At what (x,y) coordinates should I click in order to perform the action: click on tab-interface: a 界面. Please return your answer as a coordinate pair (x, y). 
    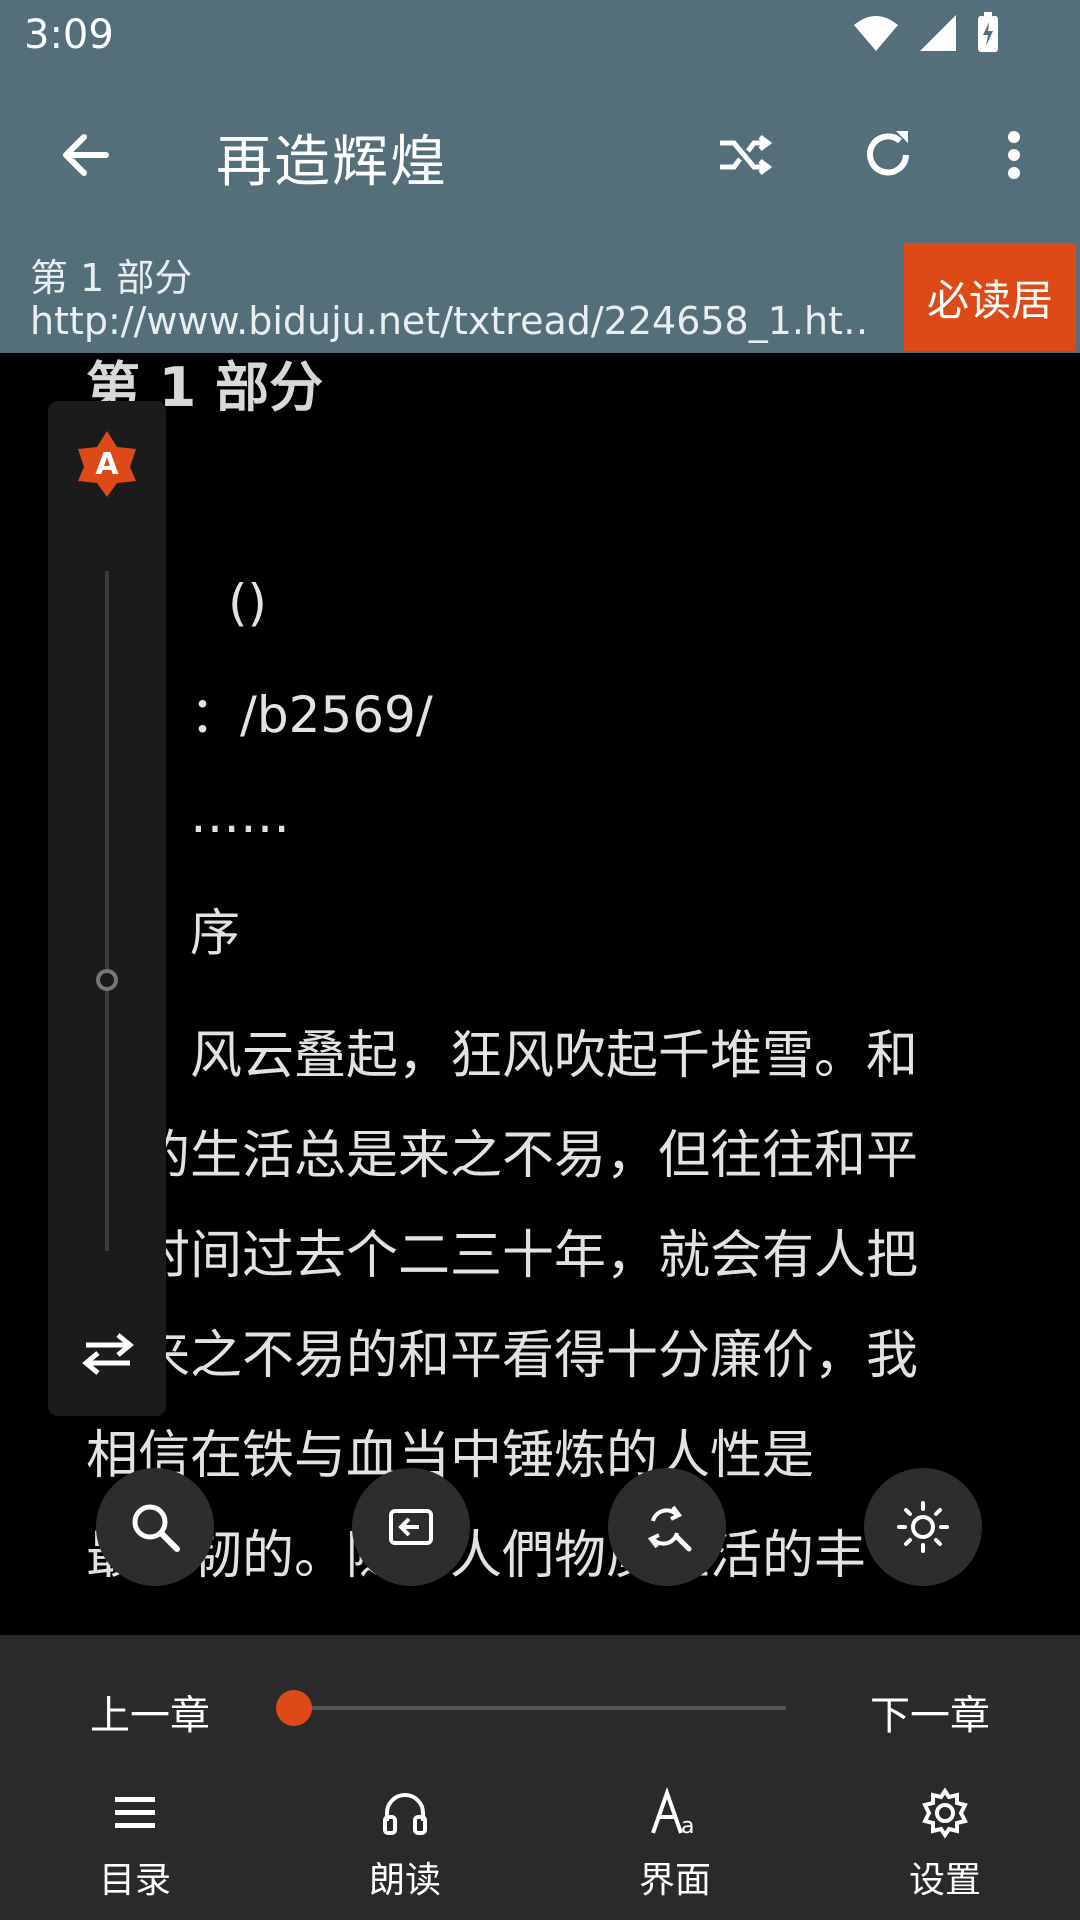
    Looking at the image, I should click on (675, 1844).